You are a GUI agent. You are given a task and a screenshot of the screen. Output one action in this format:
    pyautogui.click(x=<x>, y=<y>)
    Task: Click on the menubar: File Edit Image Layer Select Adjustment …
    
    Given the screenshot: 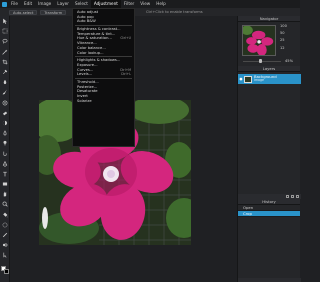 What is the action you would take?
    pyautogui.click(x=150, y=4)
    